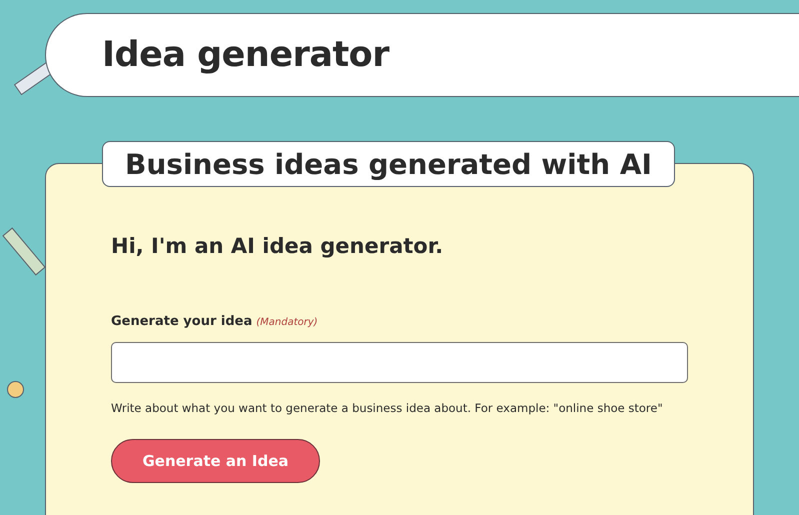 This screenshot has width=799, height=515. I want to click on circle-shape, so click(15, 389).